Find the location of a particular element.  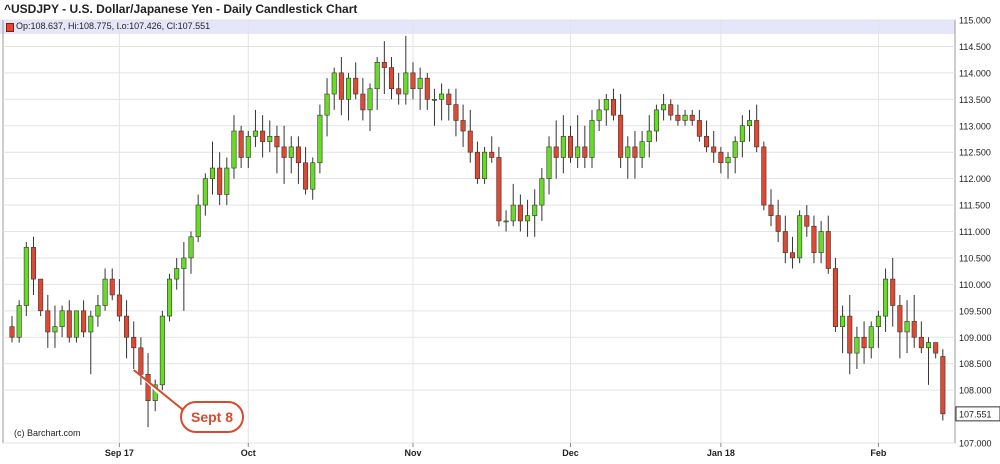

y-tick-label-4: 113.000 is located at coordinates (975, 126).